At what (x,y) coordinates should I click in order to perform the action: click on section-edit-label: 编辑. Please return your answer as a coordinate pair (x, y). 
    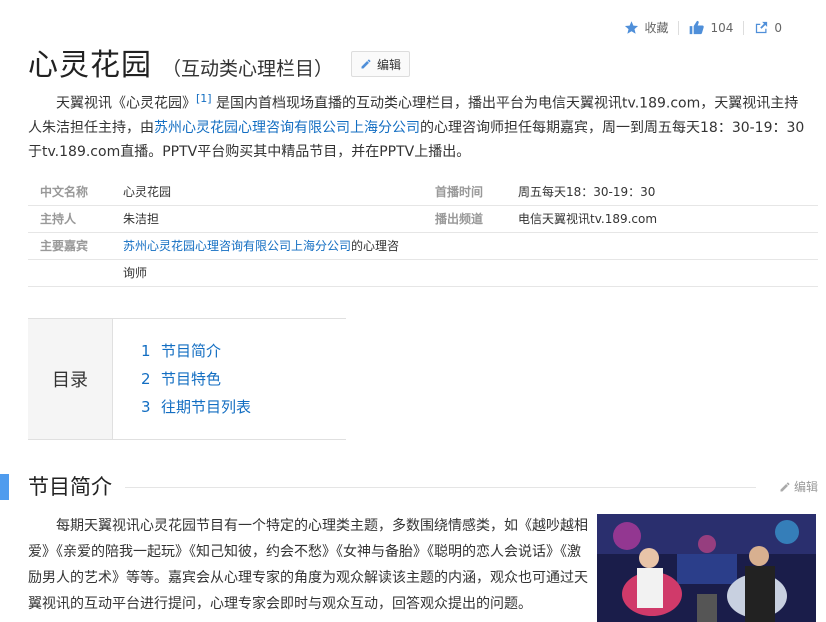
    Looking at the image, I should click on (805, 487).